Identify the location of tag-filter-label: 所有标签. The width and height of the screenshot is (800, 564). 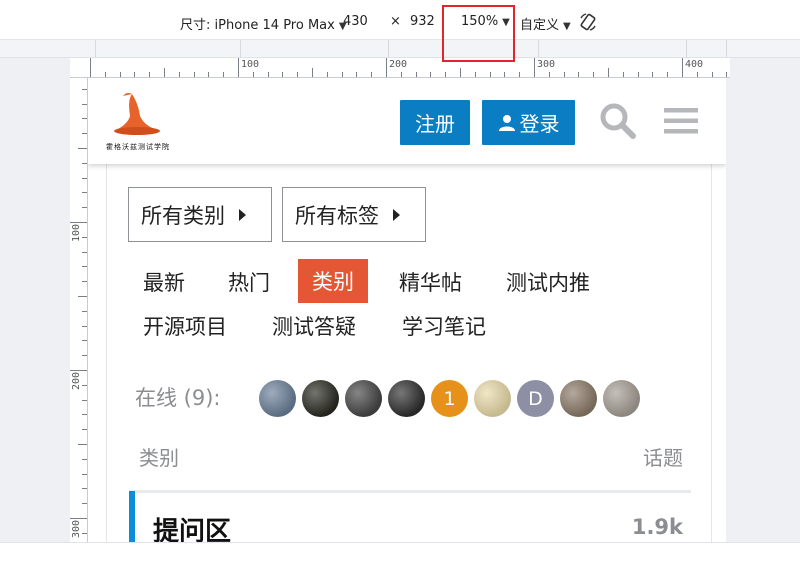
(337, 215).